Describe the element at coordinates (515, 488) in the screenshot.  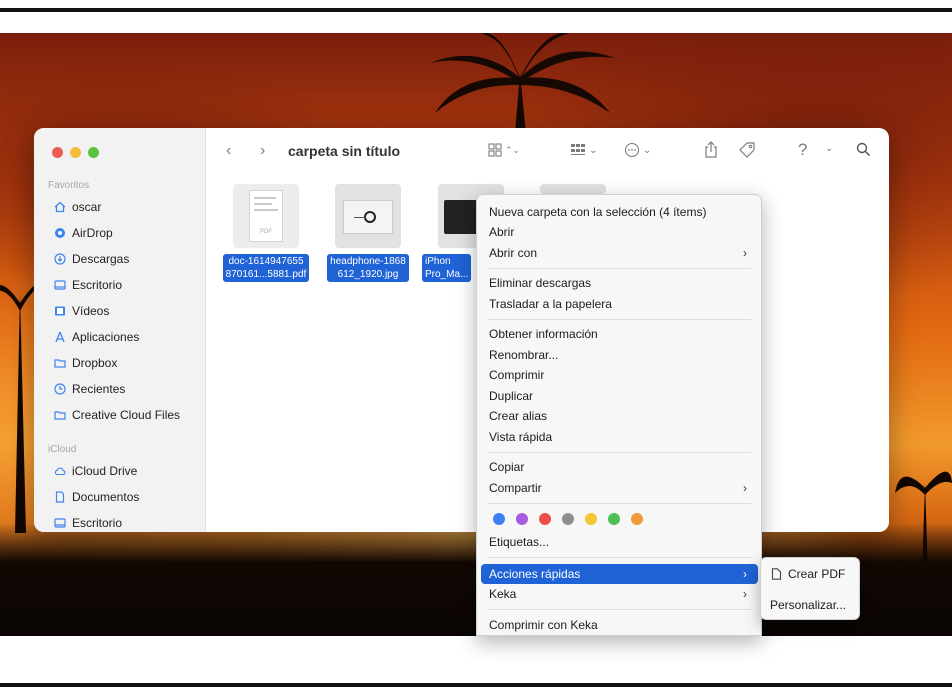
I see `menu-item-share: Compartir` at that location.